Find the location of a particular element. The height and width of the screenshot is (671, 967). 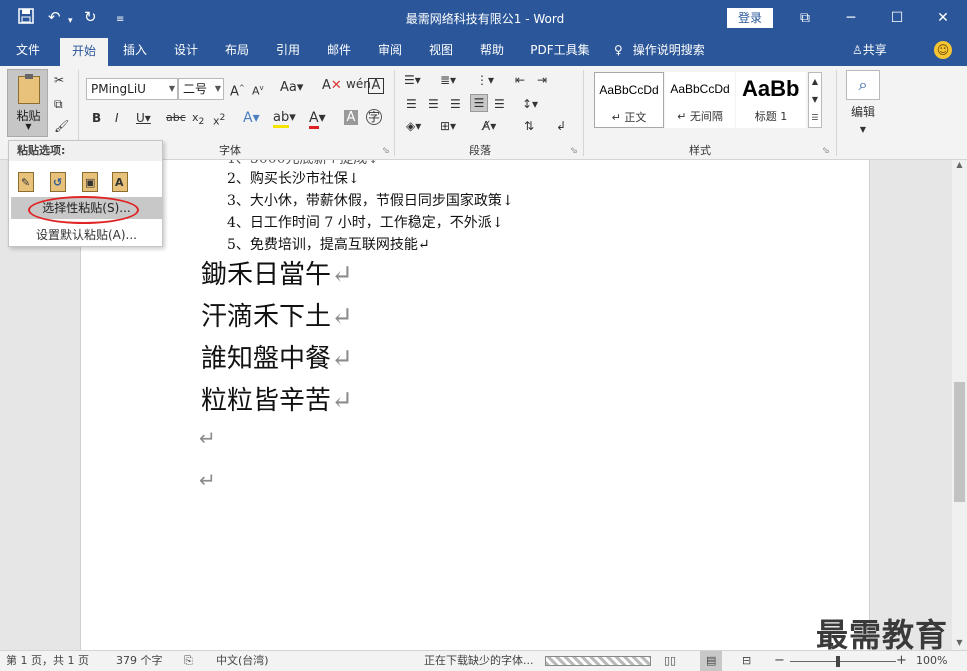

zoom-out-button: − is located at coordinates (779, 661).